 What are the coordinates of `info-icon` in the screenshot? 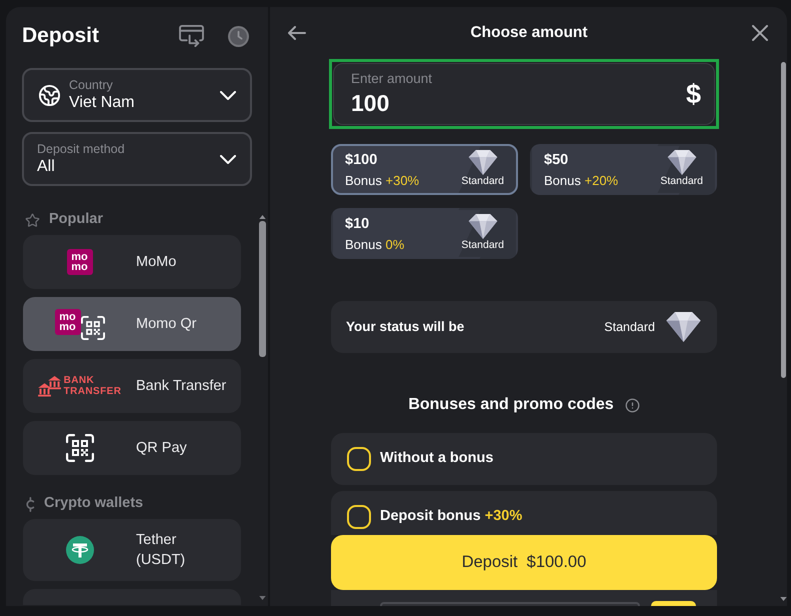 It's located at (632, 405).